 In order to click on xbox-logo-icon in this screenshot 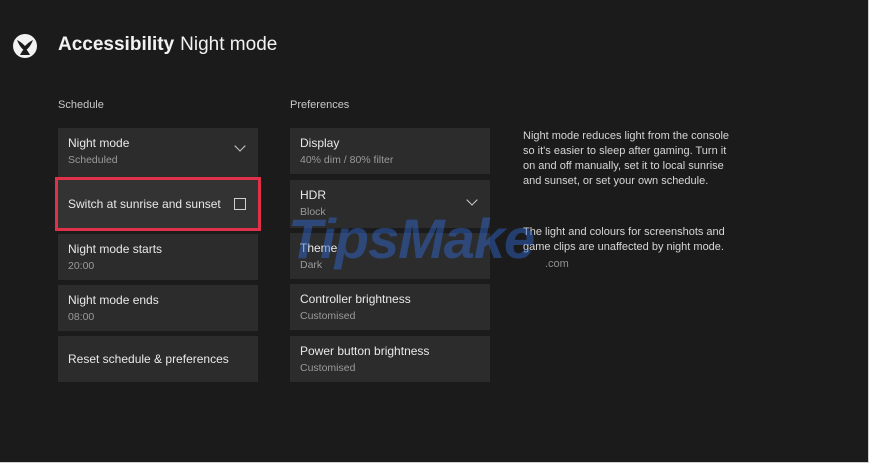, I will do `click(25, 46)`.